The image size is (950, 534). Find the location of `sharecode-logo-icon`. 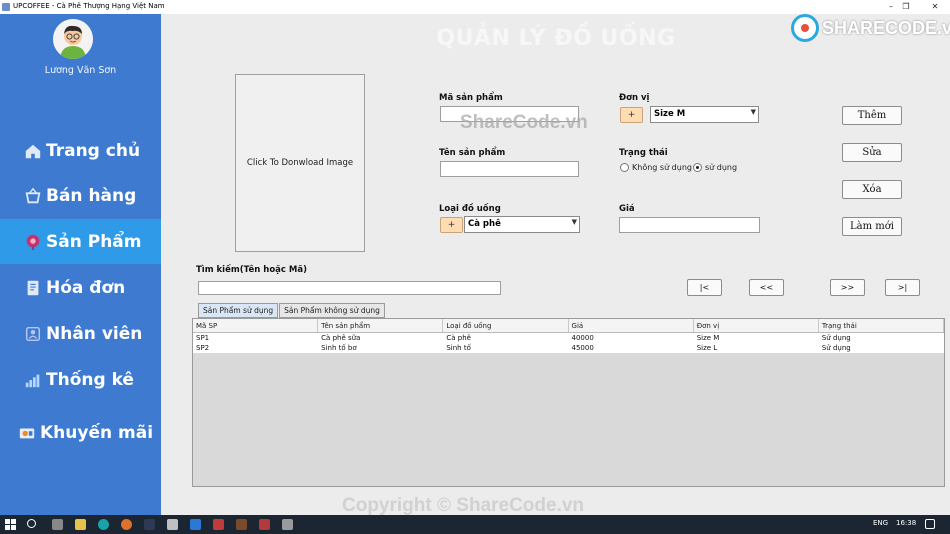

sharecode-logo-icon is located at coordinates (805, 28).